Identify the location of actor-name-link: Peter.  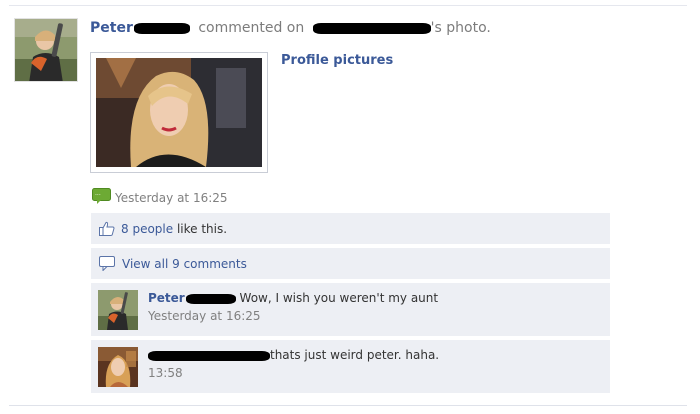
(140, 28).